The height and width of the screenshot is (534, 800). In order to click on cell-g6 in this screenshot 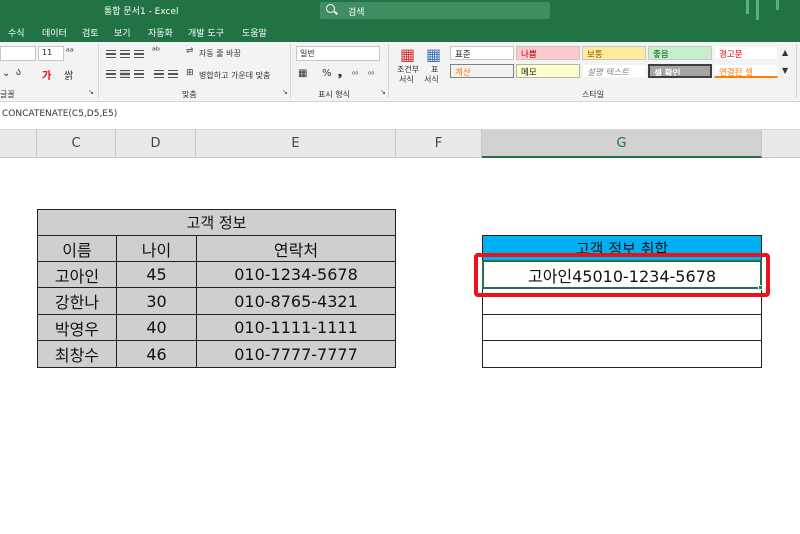, I will do `click(622, 301)`.